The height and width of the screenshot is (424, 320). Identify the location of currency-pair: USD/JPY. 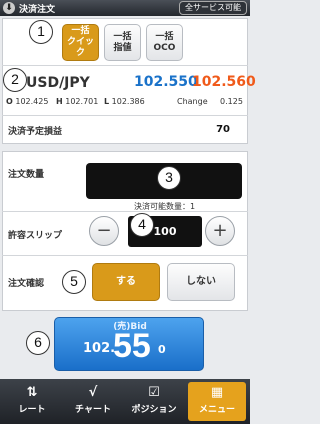
(58, 83).